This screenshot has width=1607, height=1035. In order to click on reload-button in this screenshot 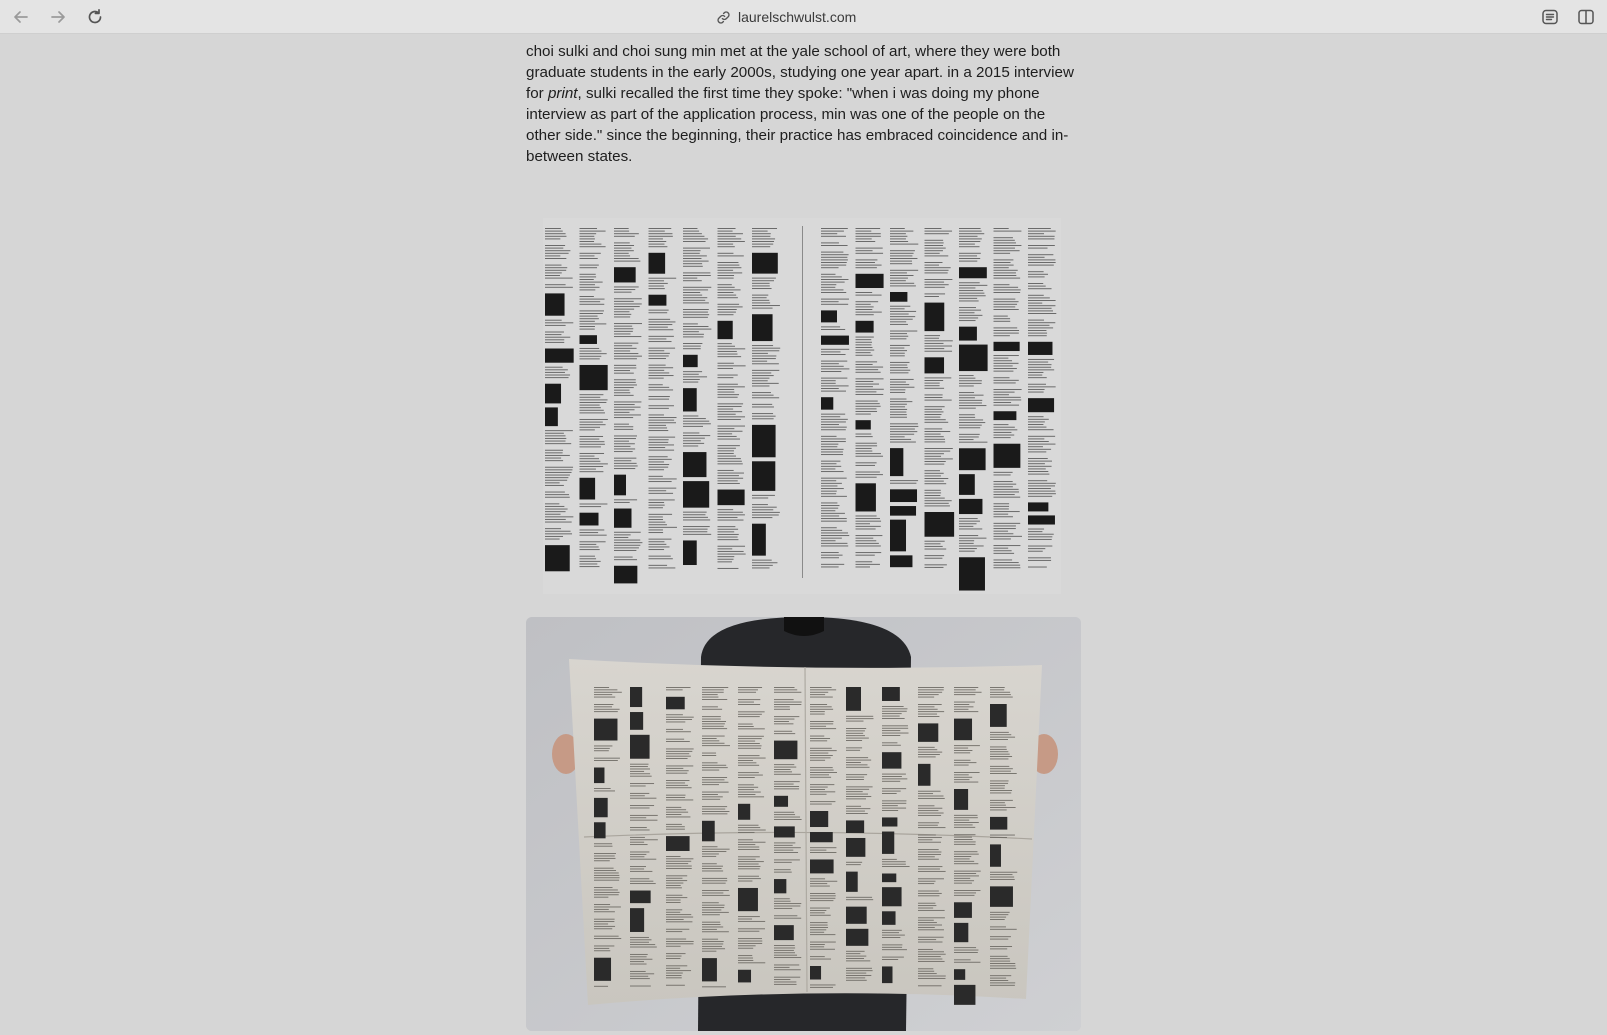, I will do `click(95, 17)`.